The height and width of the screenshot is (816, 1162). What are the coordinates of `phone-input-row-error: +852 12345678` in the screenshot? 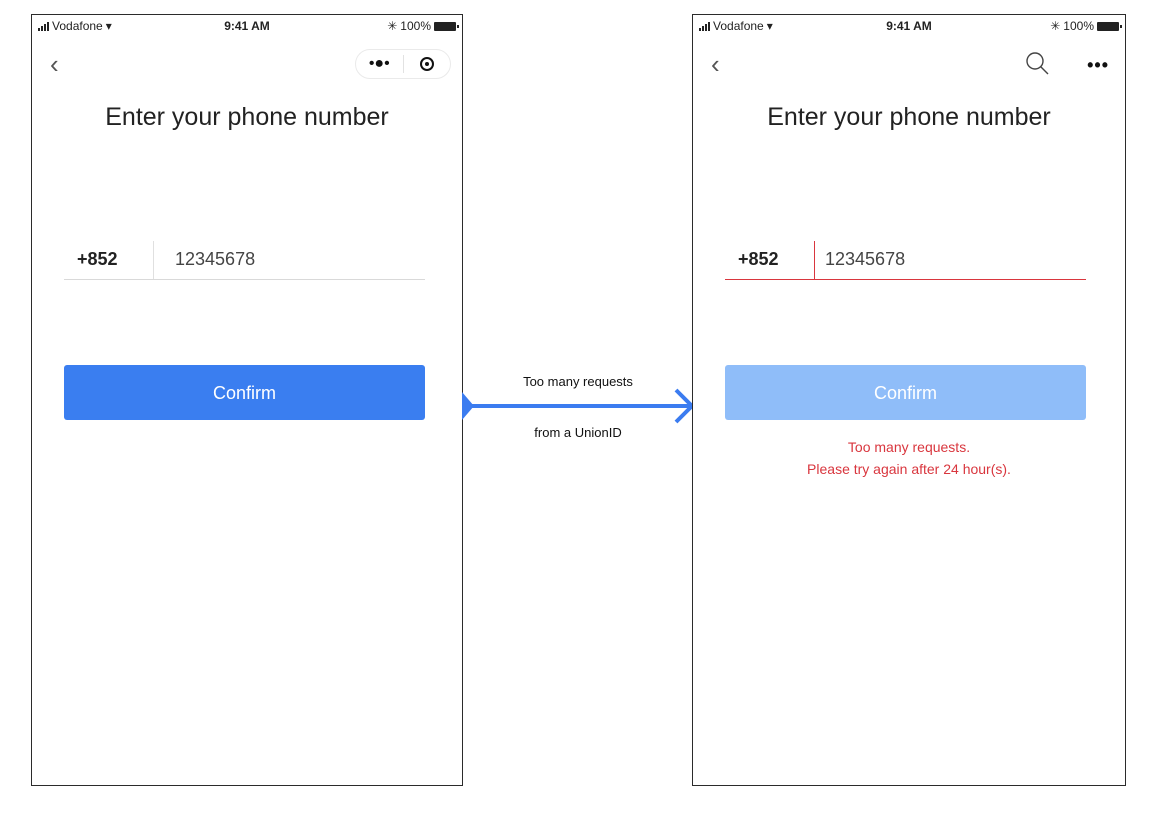 It's located at (905, 260).